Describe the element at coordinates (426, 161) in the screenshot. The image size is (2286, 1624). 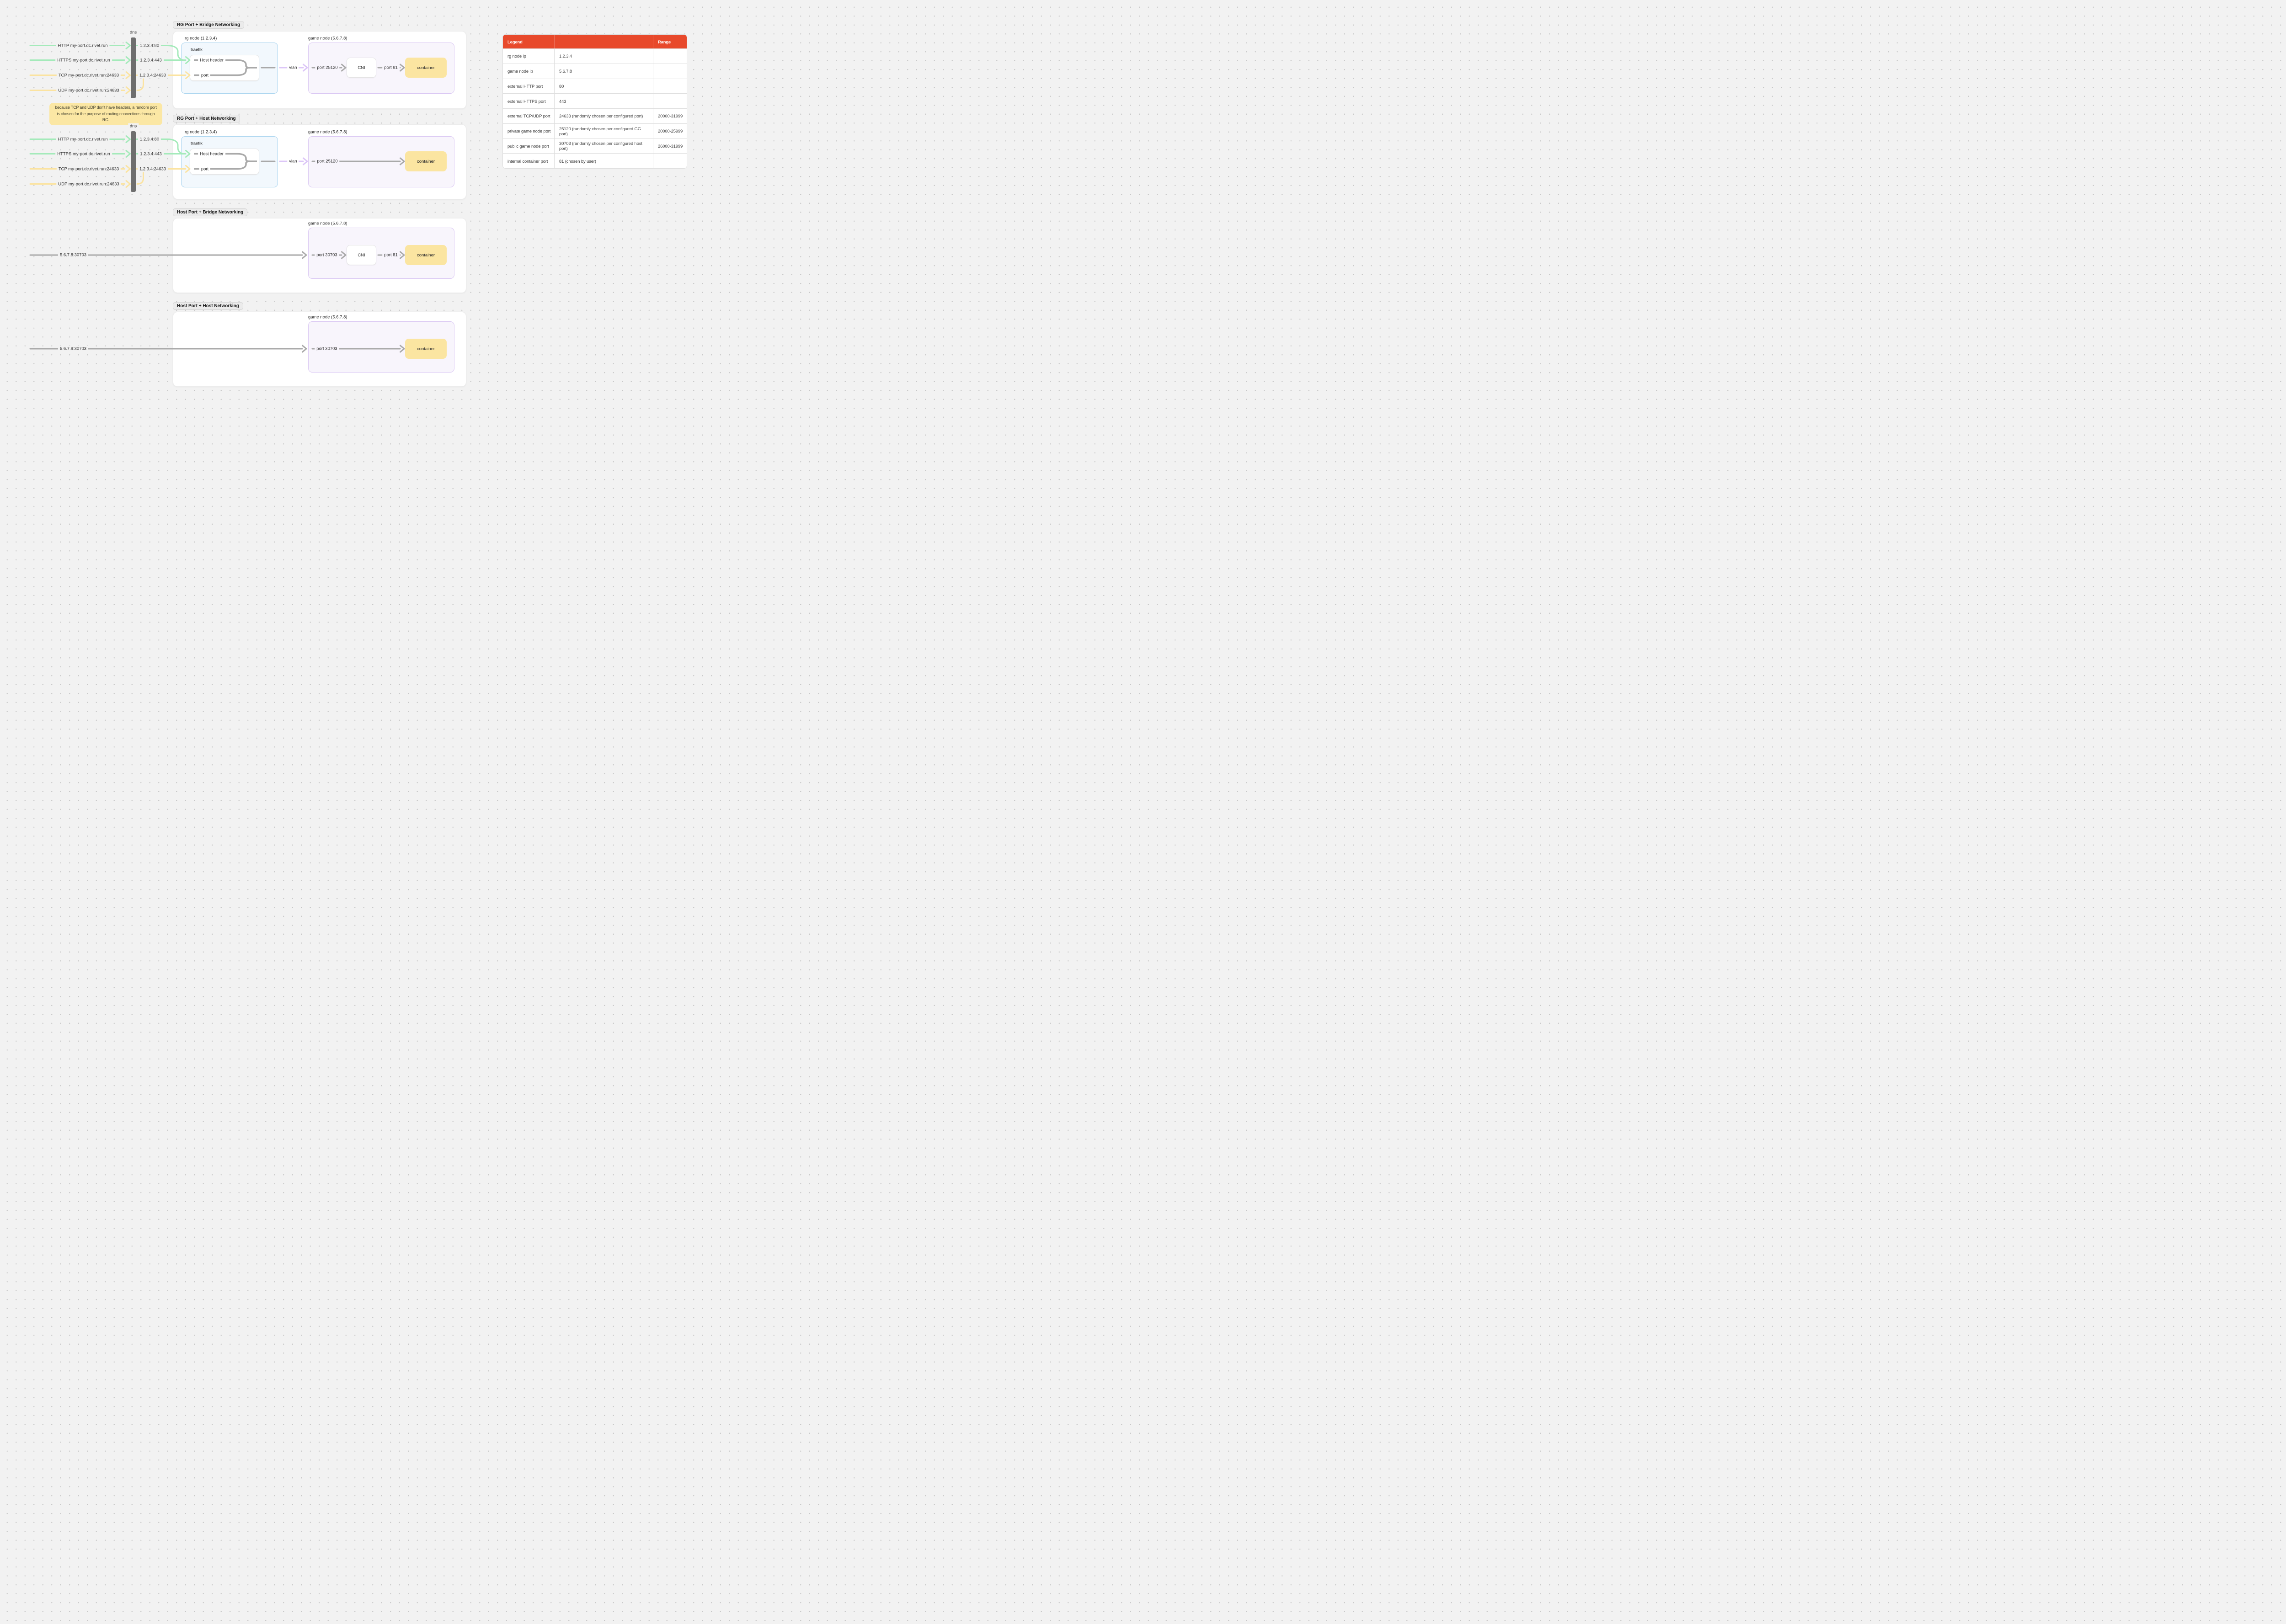
I see `container-box-2: container` at that location.